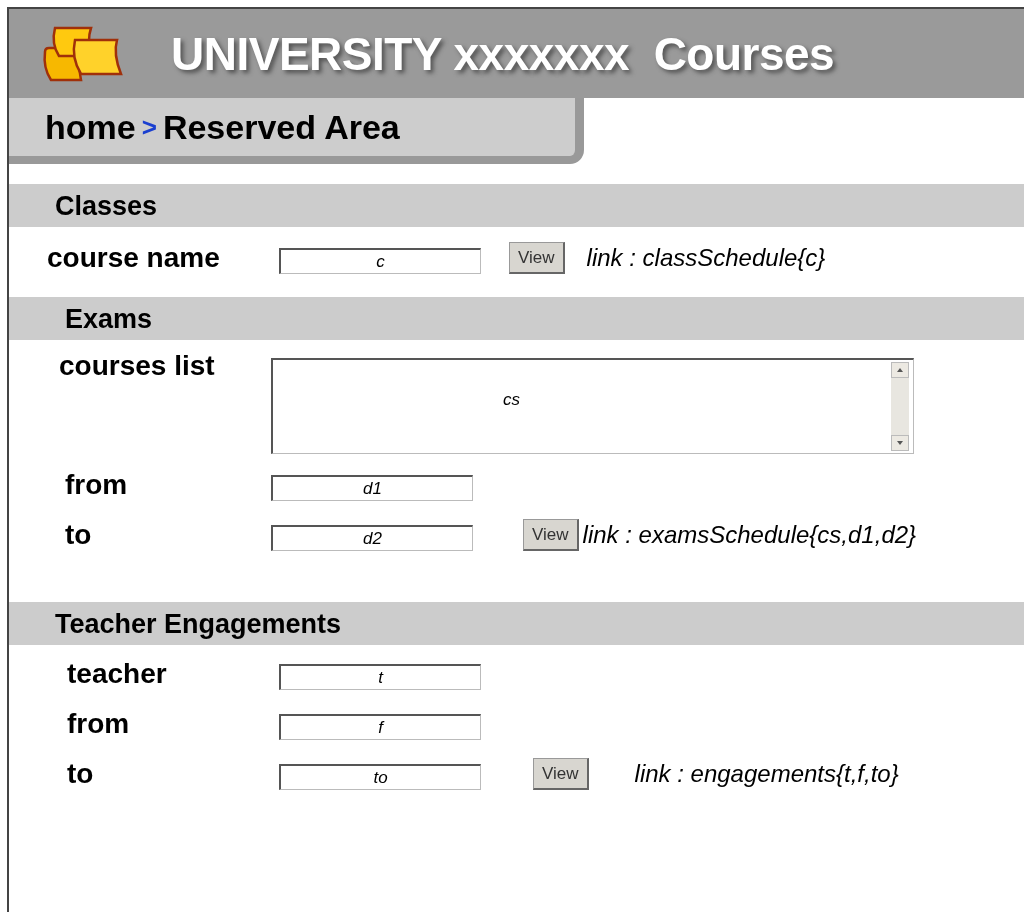 Image resolution: width=1024 pixels, height=912 pixels. I want to click on text-field: f, so click(380, 727).